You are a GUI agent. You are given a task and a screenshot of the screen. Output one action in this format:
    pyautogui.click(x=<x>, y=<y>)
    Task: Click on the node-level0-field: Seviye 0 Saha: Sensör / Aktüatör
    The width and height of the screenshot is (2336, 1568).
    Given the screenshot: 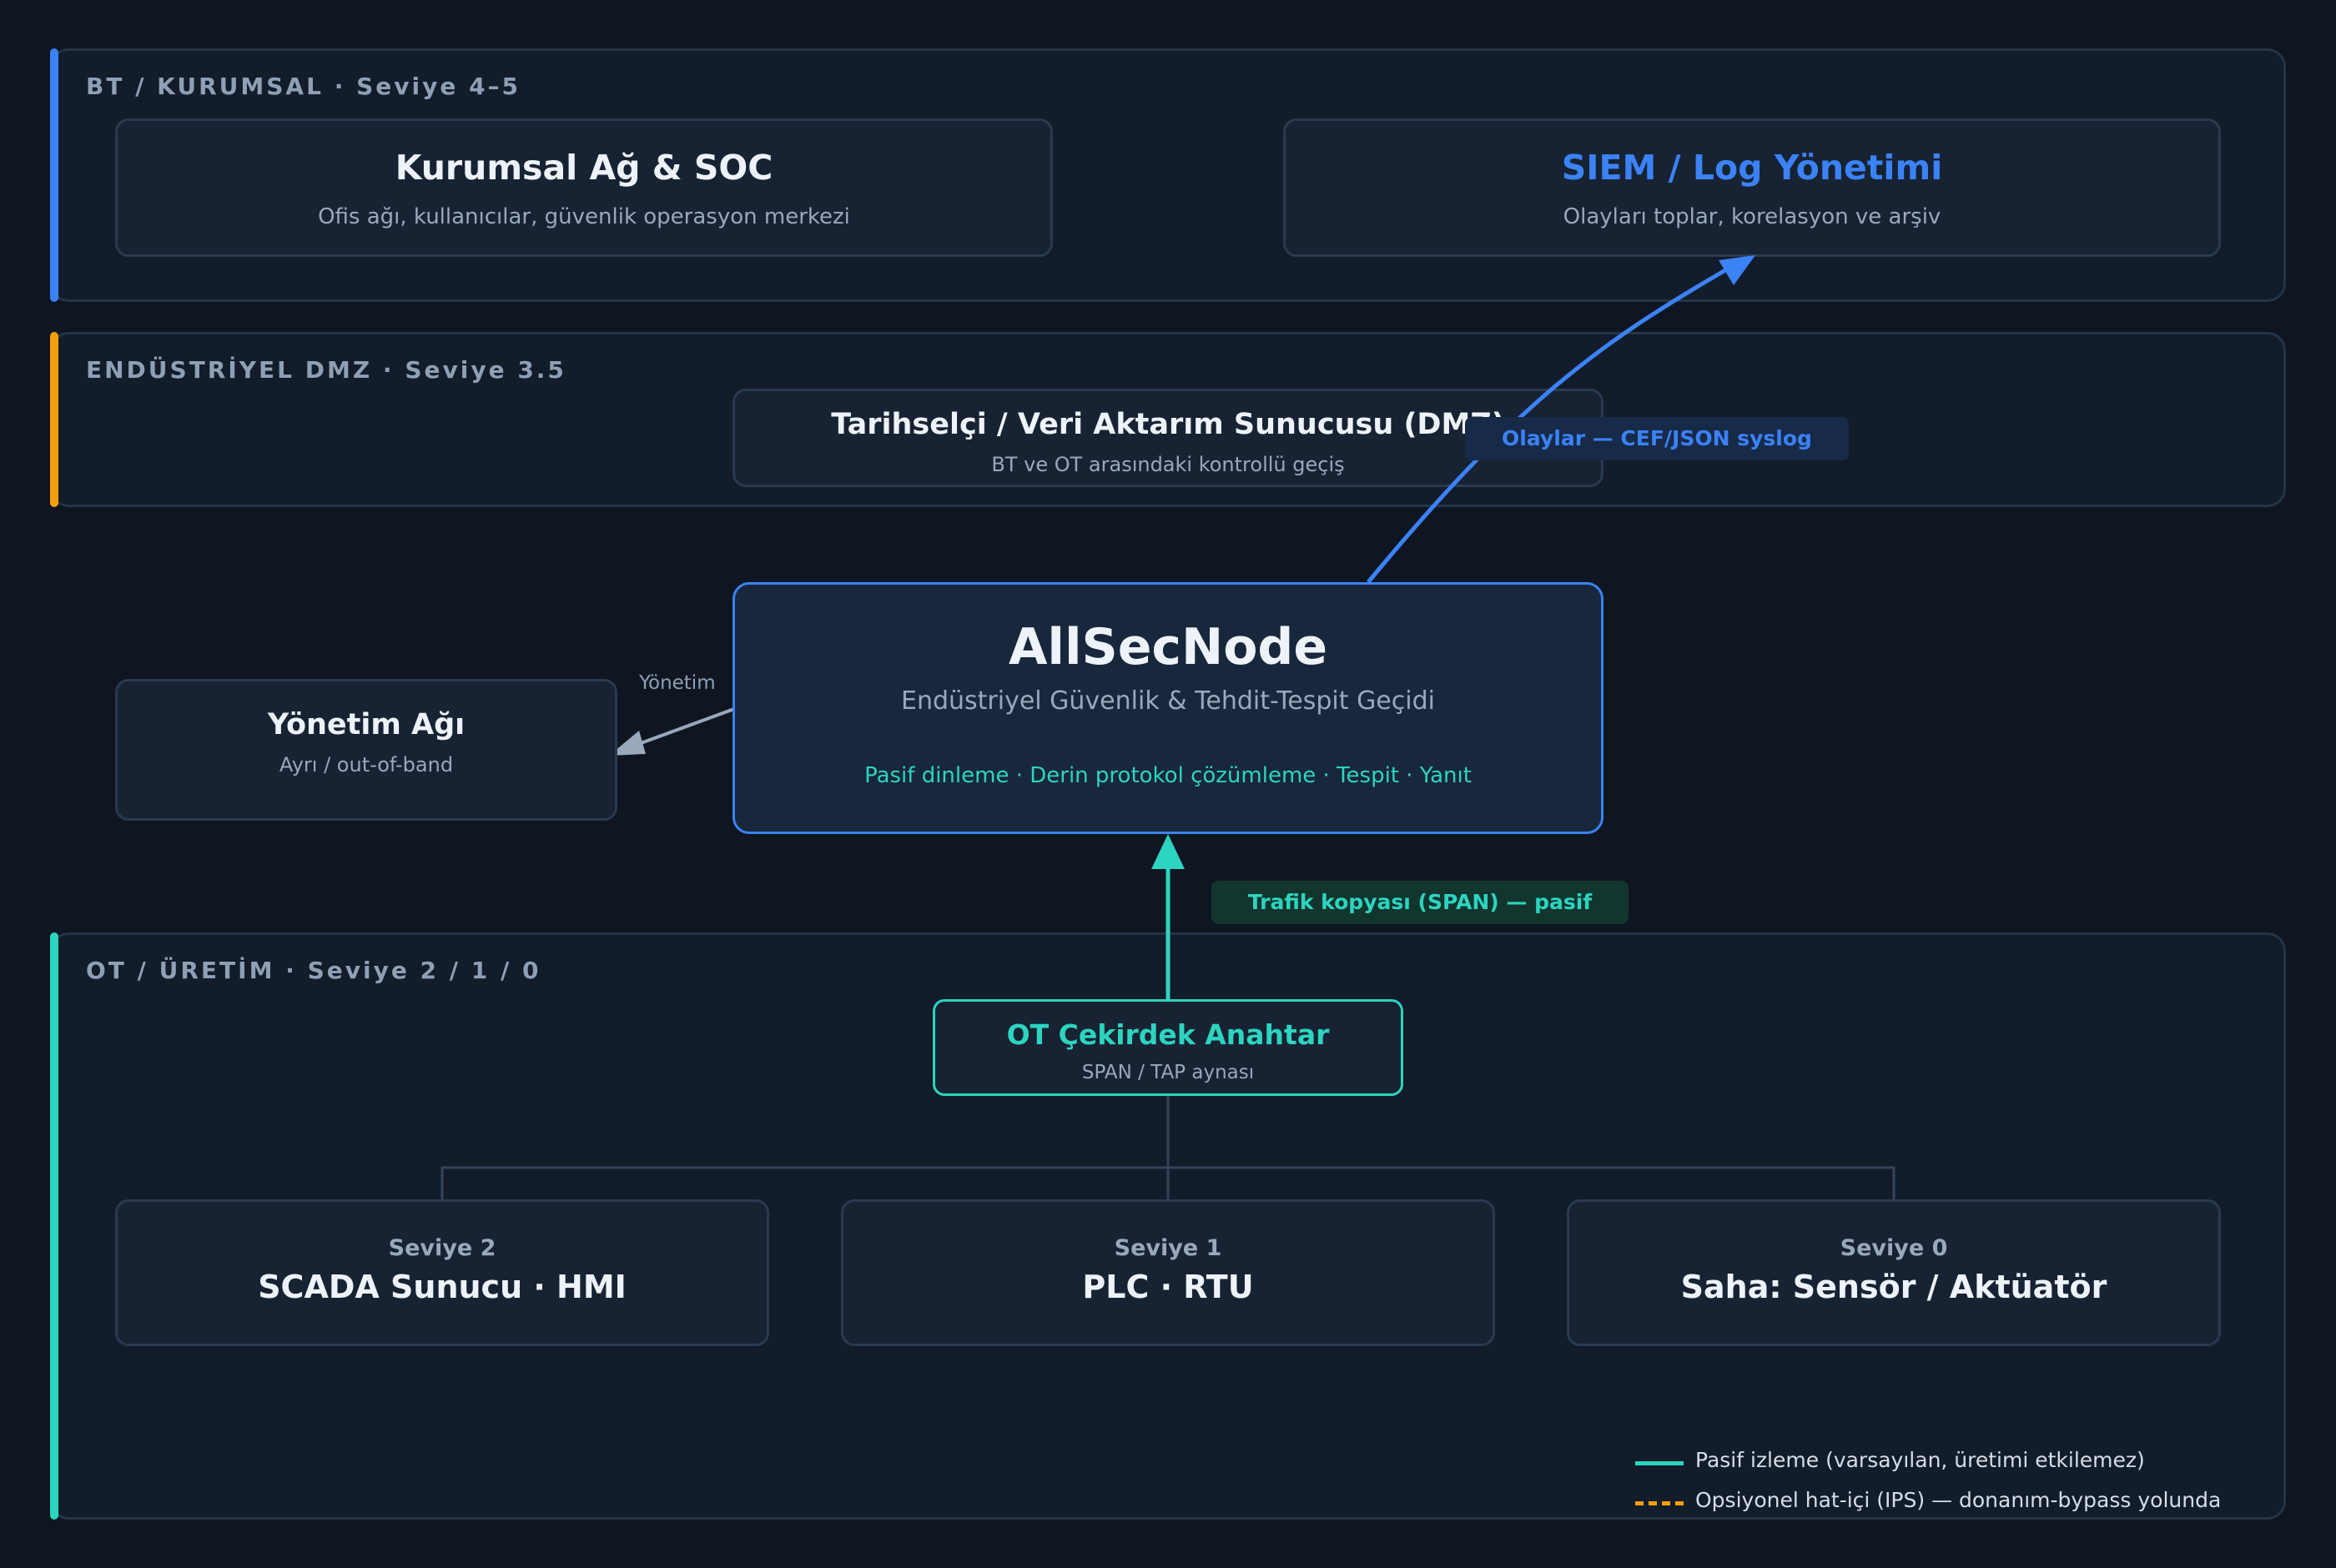 What is the action you would take?
    pyautogui.click(x=1894, y=1272)
    